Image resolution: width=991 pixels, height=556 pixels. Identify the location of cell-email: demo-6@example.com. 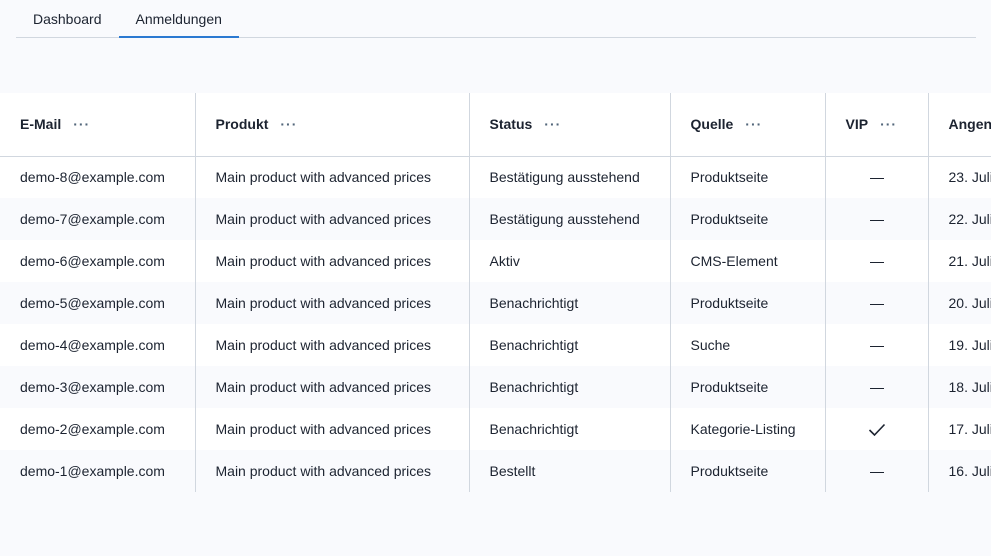
(98, 261).